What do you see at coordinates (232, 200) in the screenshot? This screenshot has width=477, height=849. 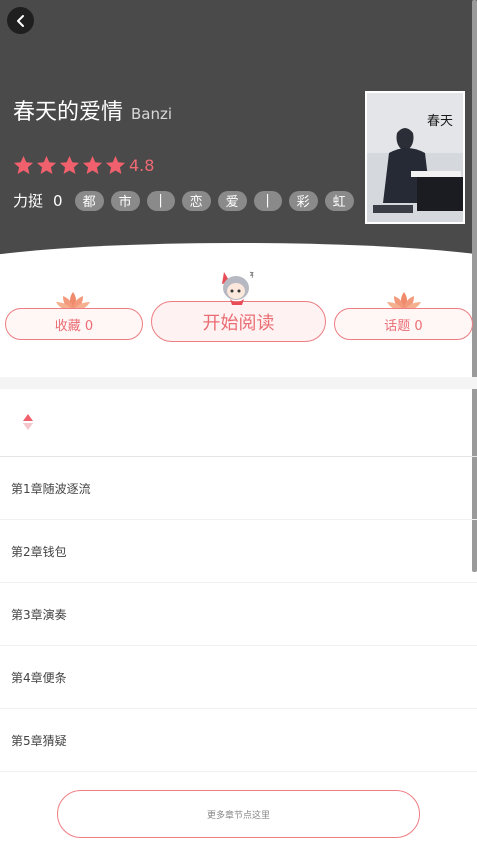 I see `tag: 爱` at bounding box center [232, 200].